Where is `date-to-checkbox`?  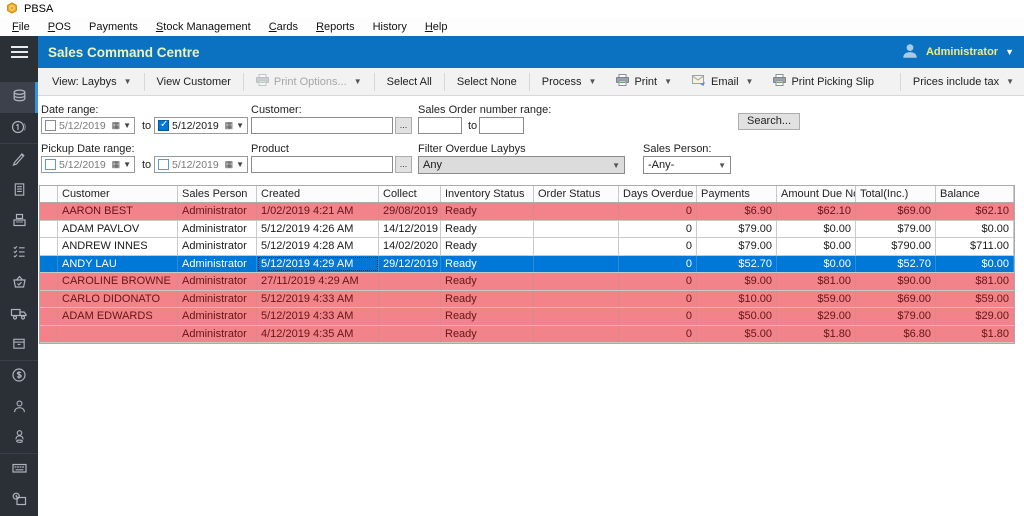 date-to-checkbox is located at coordinates (163, 125).